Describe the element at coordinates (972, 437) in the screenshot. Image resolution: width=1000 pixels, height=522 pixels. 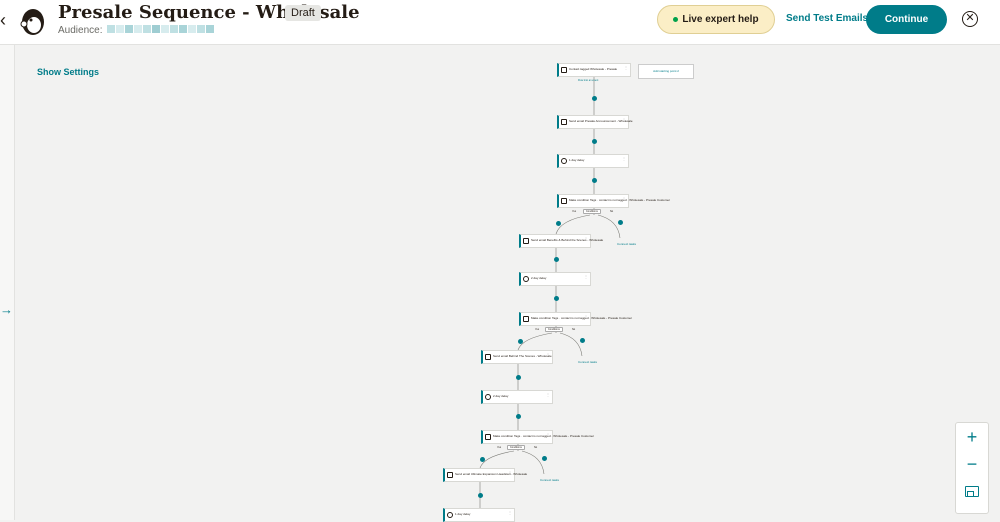
I see `zoom-in-icon: +` at that location.